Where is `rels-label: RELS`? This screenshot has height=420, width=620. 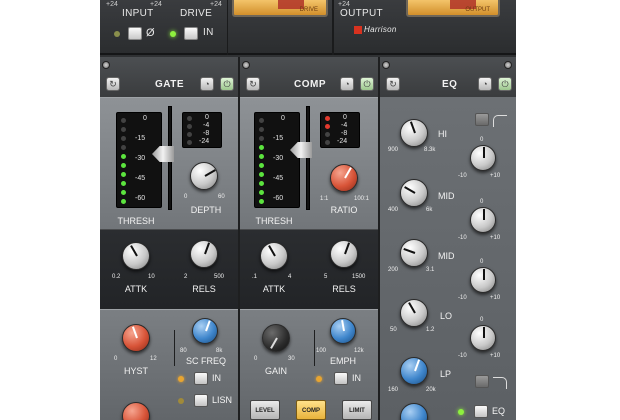 rels-label: RELS is located at coordinates (204, 289).